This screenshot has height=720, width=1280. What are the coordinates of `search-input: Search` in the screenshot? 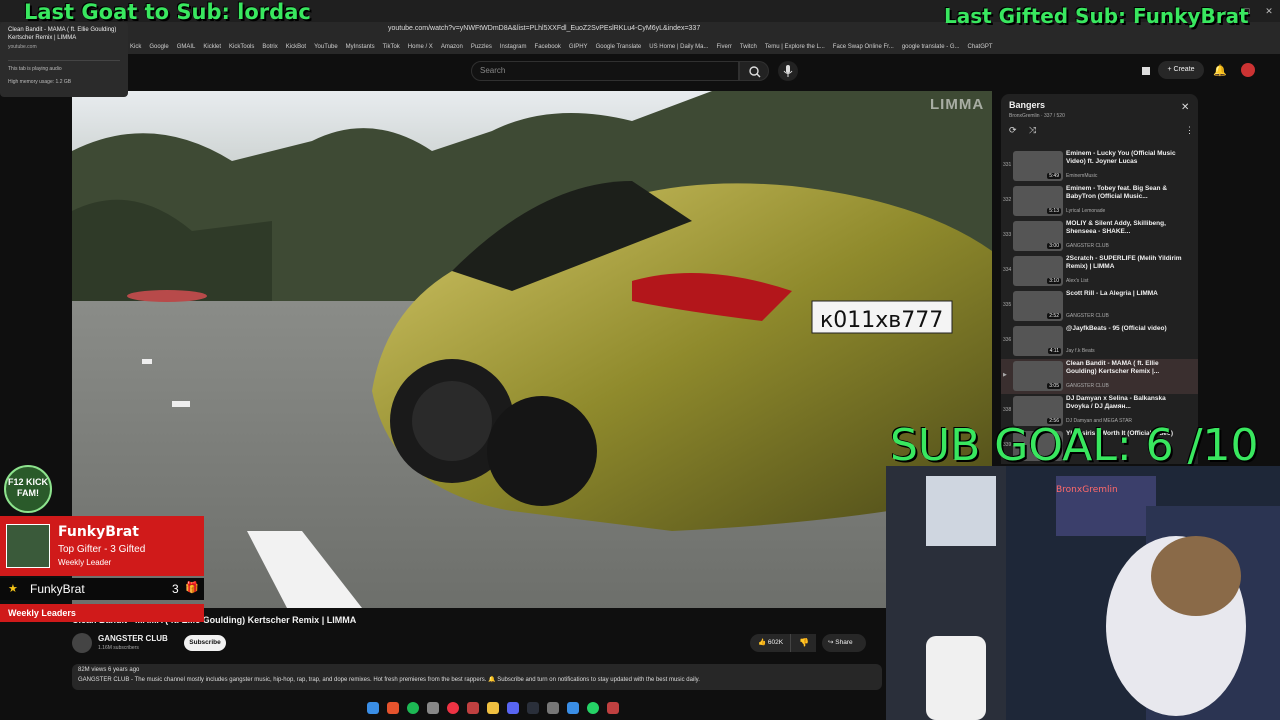 It's located at (605, 71).